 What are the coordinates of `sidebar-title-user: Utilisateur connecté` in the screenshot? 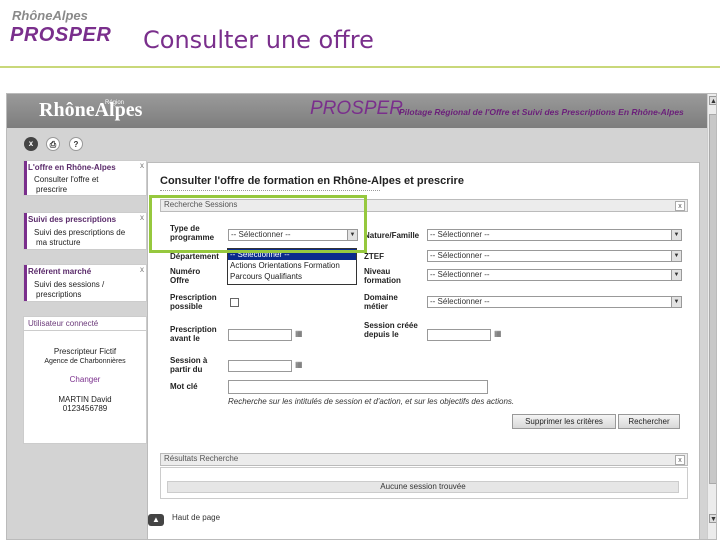 It's located at (63, 323).